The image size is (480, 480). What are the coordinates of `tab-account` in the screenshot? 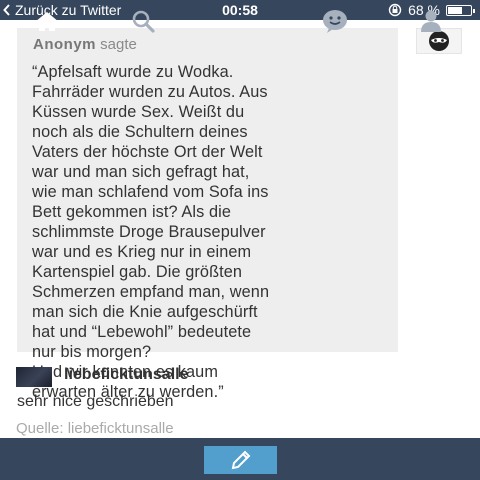 It's located at (431, 21).